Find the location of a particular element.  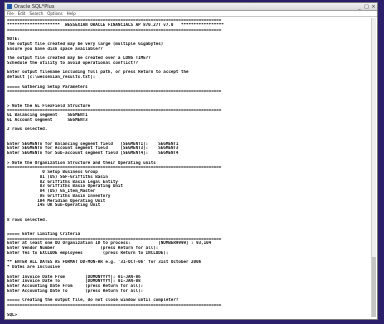

menu-edit: Edit is located at coordinates (22, 13).